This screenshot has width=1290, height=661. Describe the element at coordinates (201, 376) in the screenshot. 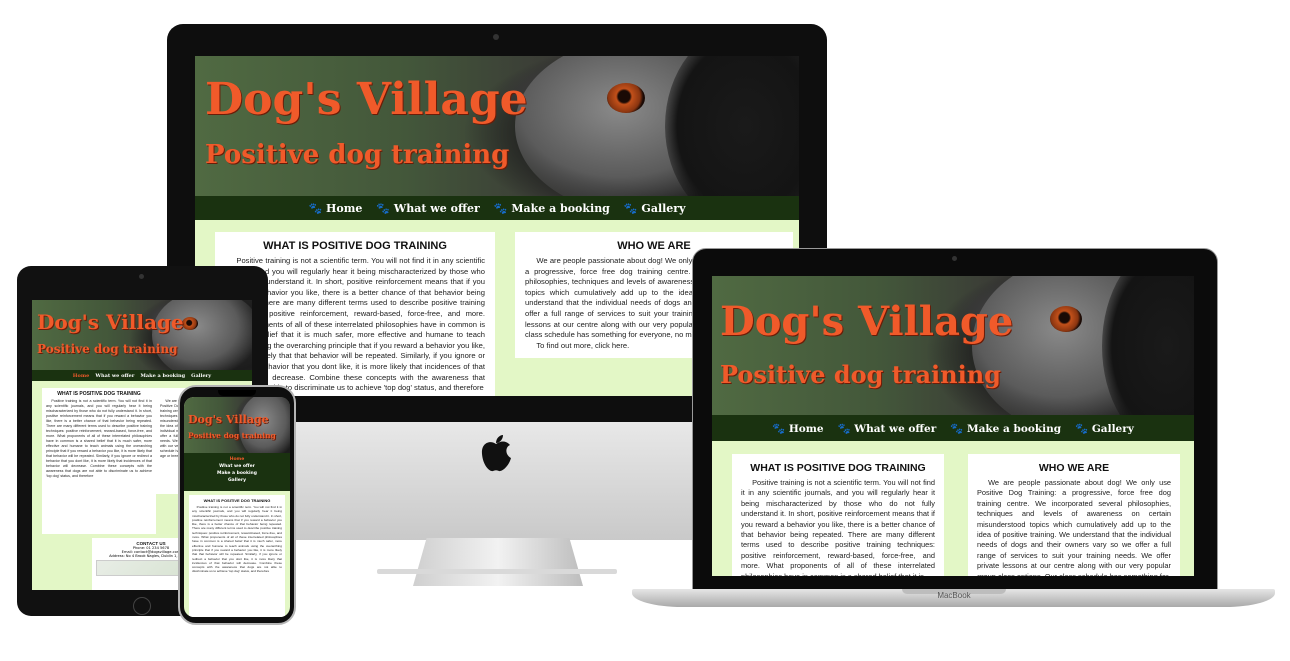

I see `tablet-nav-gallery: Gallery` at that location.